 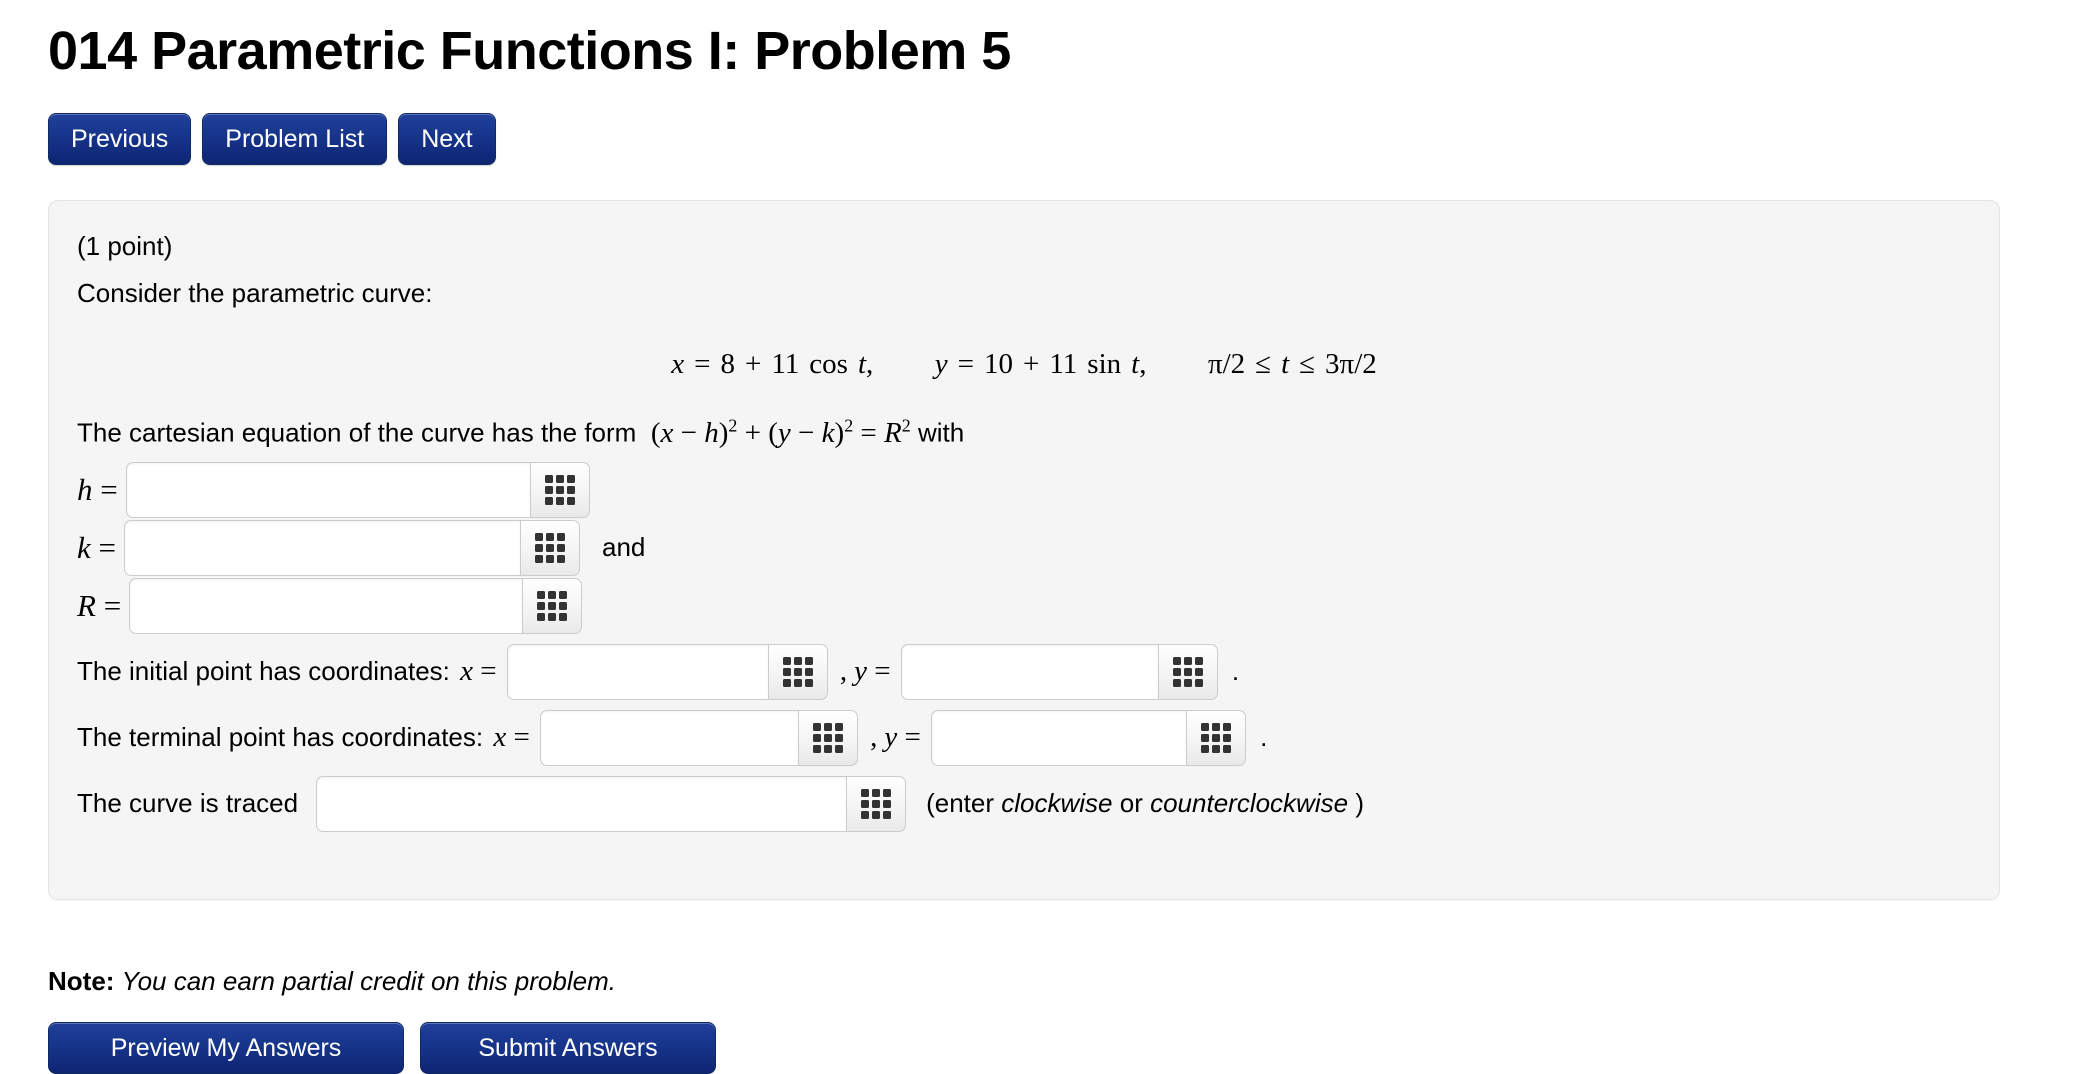 I want to click on initial-x-keyboard-toggle-button, so click(x=797, y=671).